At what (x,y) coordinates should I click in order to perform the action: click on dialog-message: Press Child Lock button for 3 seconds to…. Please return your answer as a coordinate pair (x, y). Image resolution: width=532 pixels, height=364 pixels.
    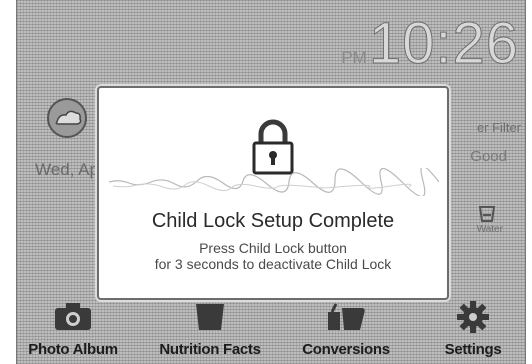
    Looking at the image, I should click on (273, 256).